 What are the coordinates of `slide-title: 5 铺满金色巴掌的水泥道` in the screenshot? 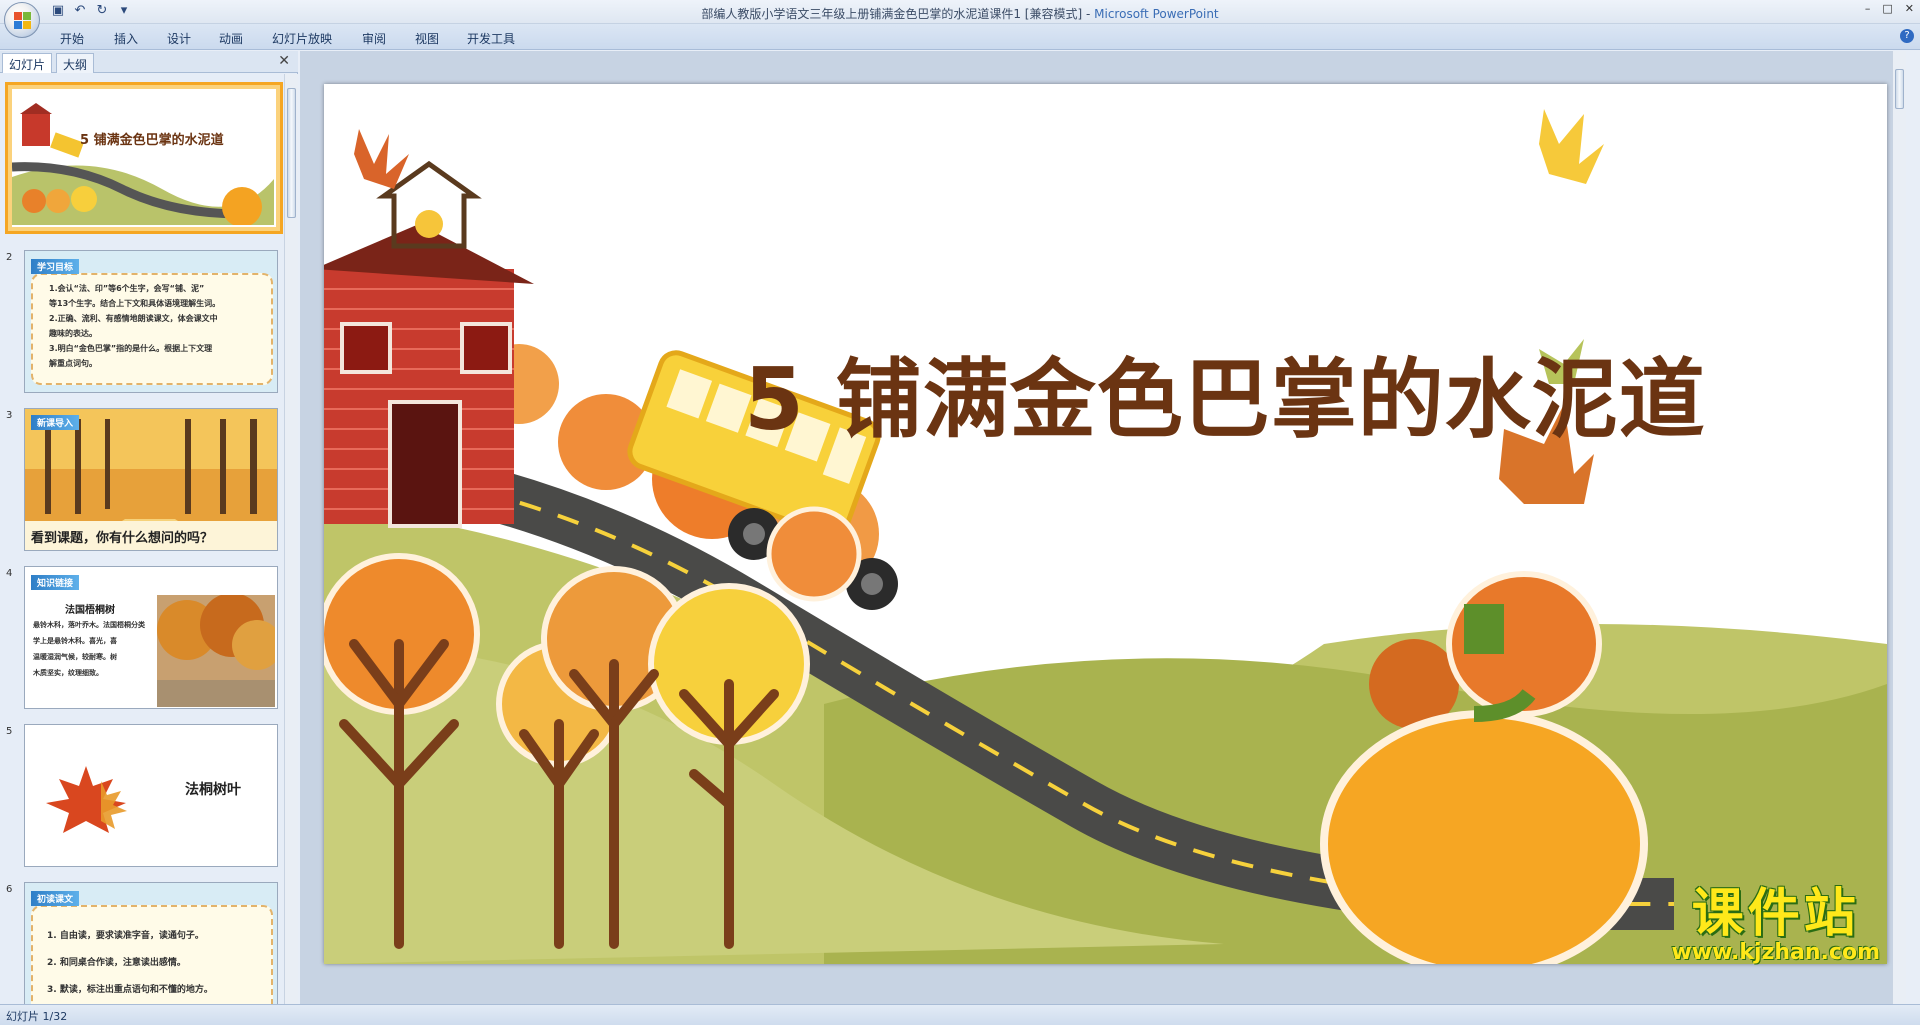 It's located at (1225, 391).